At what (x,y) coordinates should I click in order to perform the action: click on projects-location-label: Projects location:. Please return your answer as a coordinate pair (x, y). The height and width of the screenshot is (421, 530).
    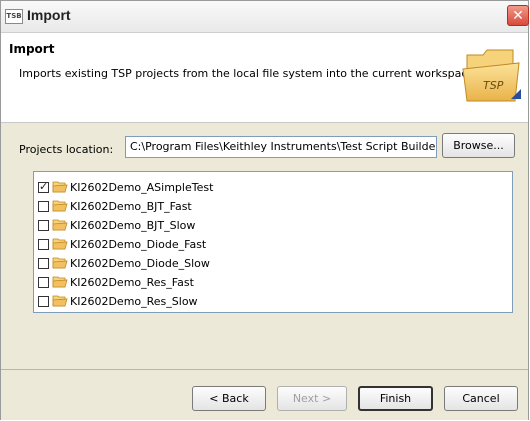
    Looking at the image, I should click on (66, 149).